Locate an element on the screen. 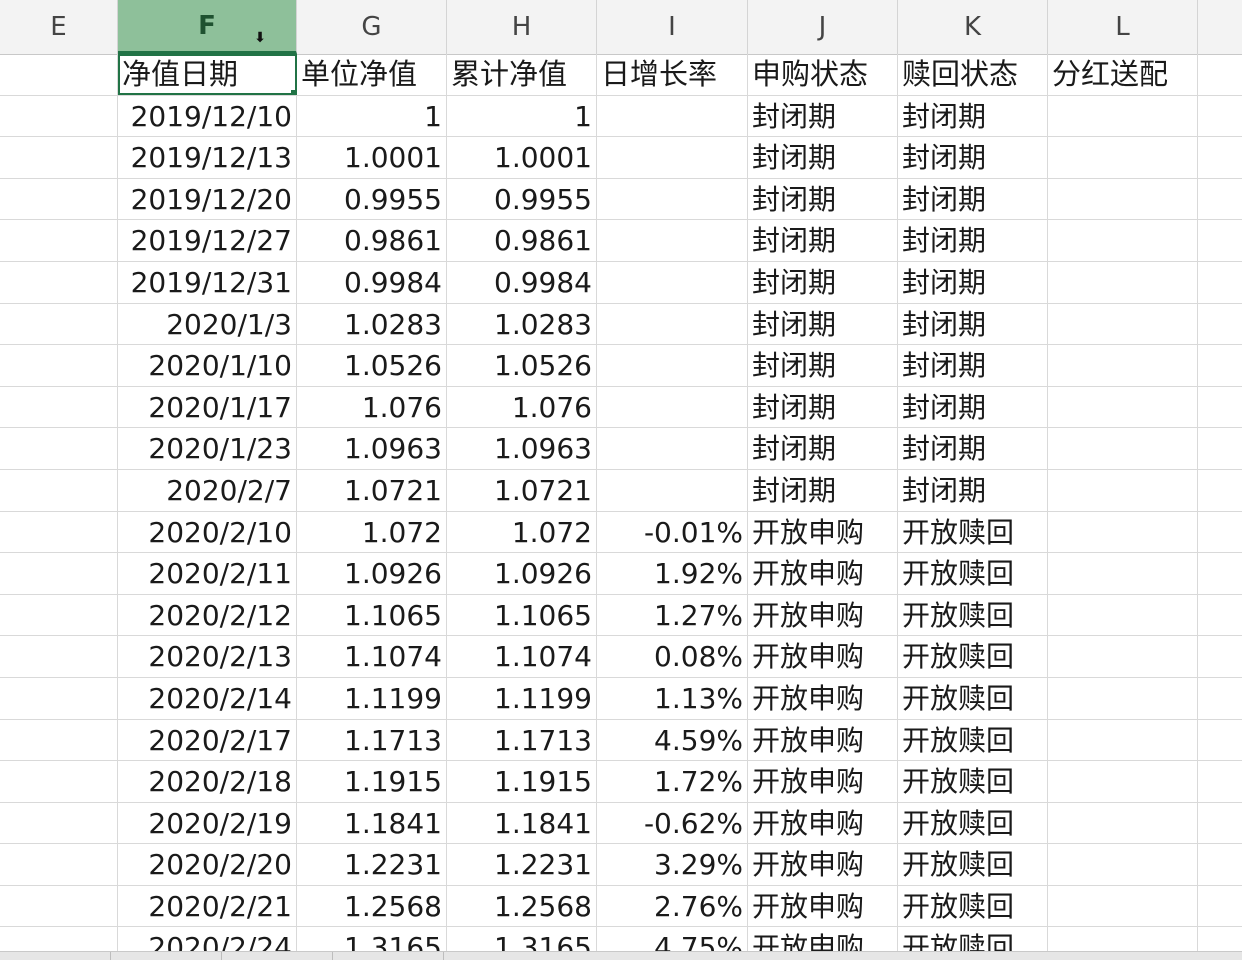 The height and width of the screenshot is (960, 1242). cell-unit-nav: 1 is located at coordinates (372, 116).